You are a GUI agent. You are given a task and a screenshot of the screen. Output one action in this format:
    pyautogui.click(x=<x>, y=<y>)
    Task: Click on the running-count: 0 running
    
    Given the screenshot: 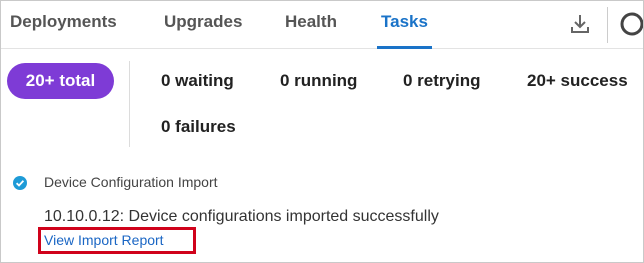 What is the action you would take?
    pyautogui.click(x=318, y=81)
    